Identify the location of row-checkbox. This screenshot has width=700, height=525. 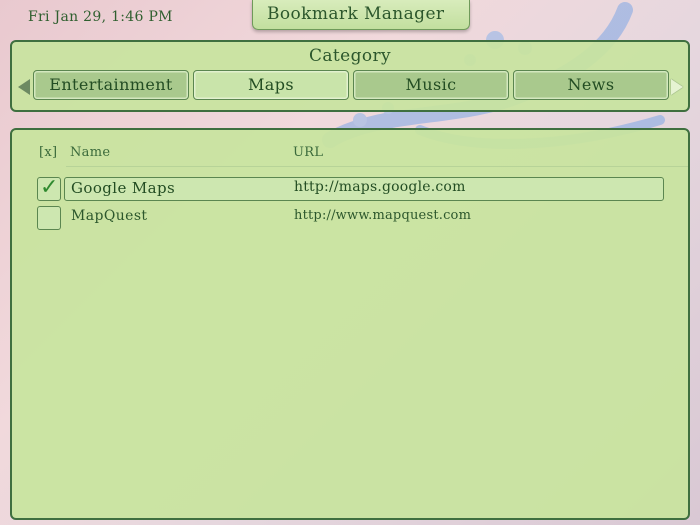
(49, 218).